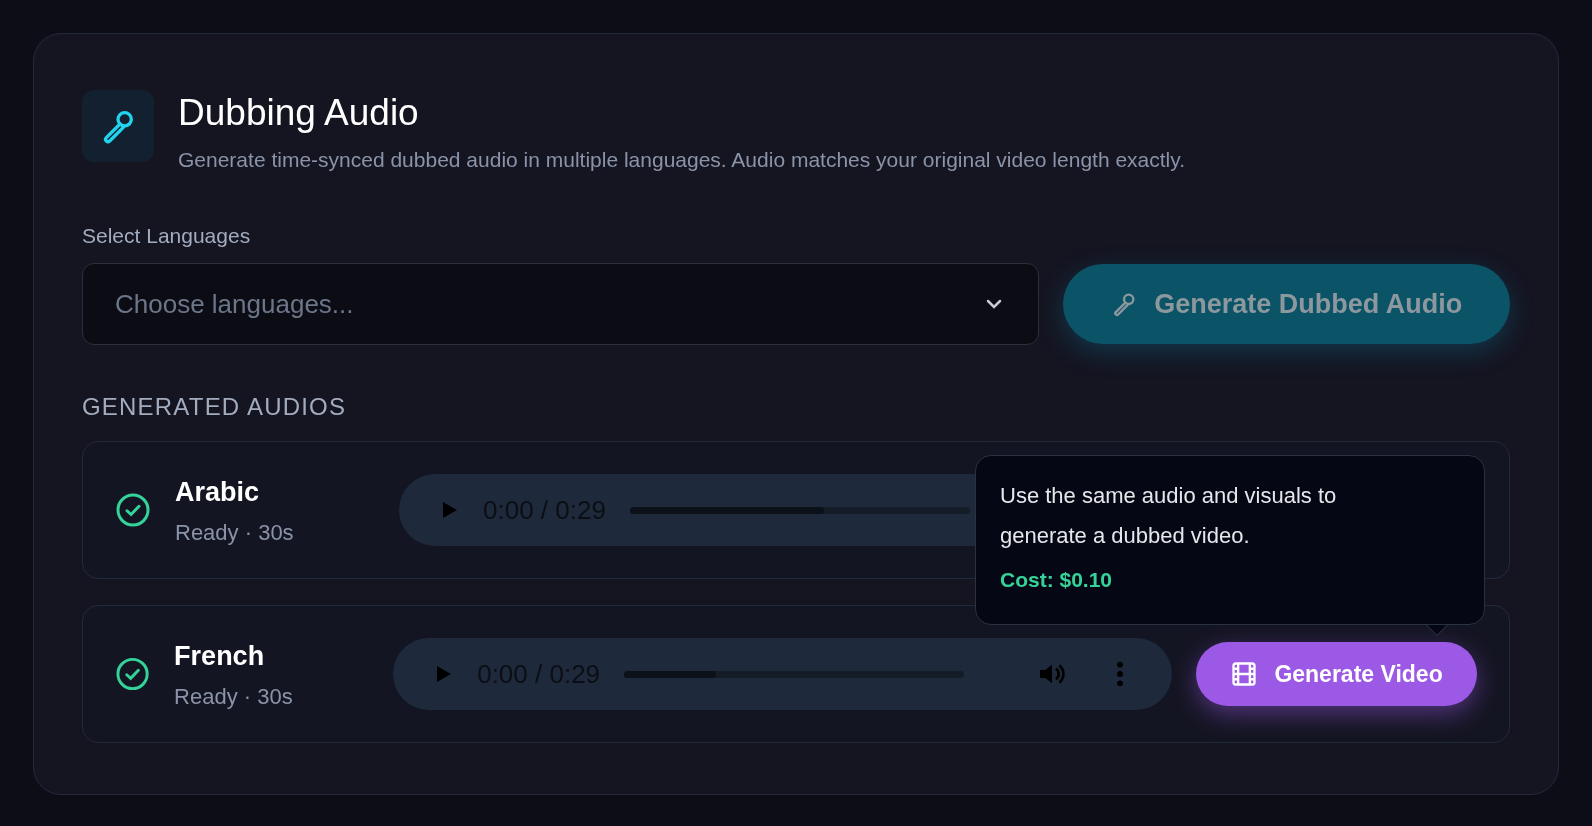  Describe the element at coordinates (1056, 580) in the screenshot. I see `tooltip-cost: Cost: $0.10` at that location.